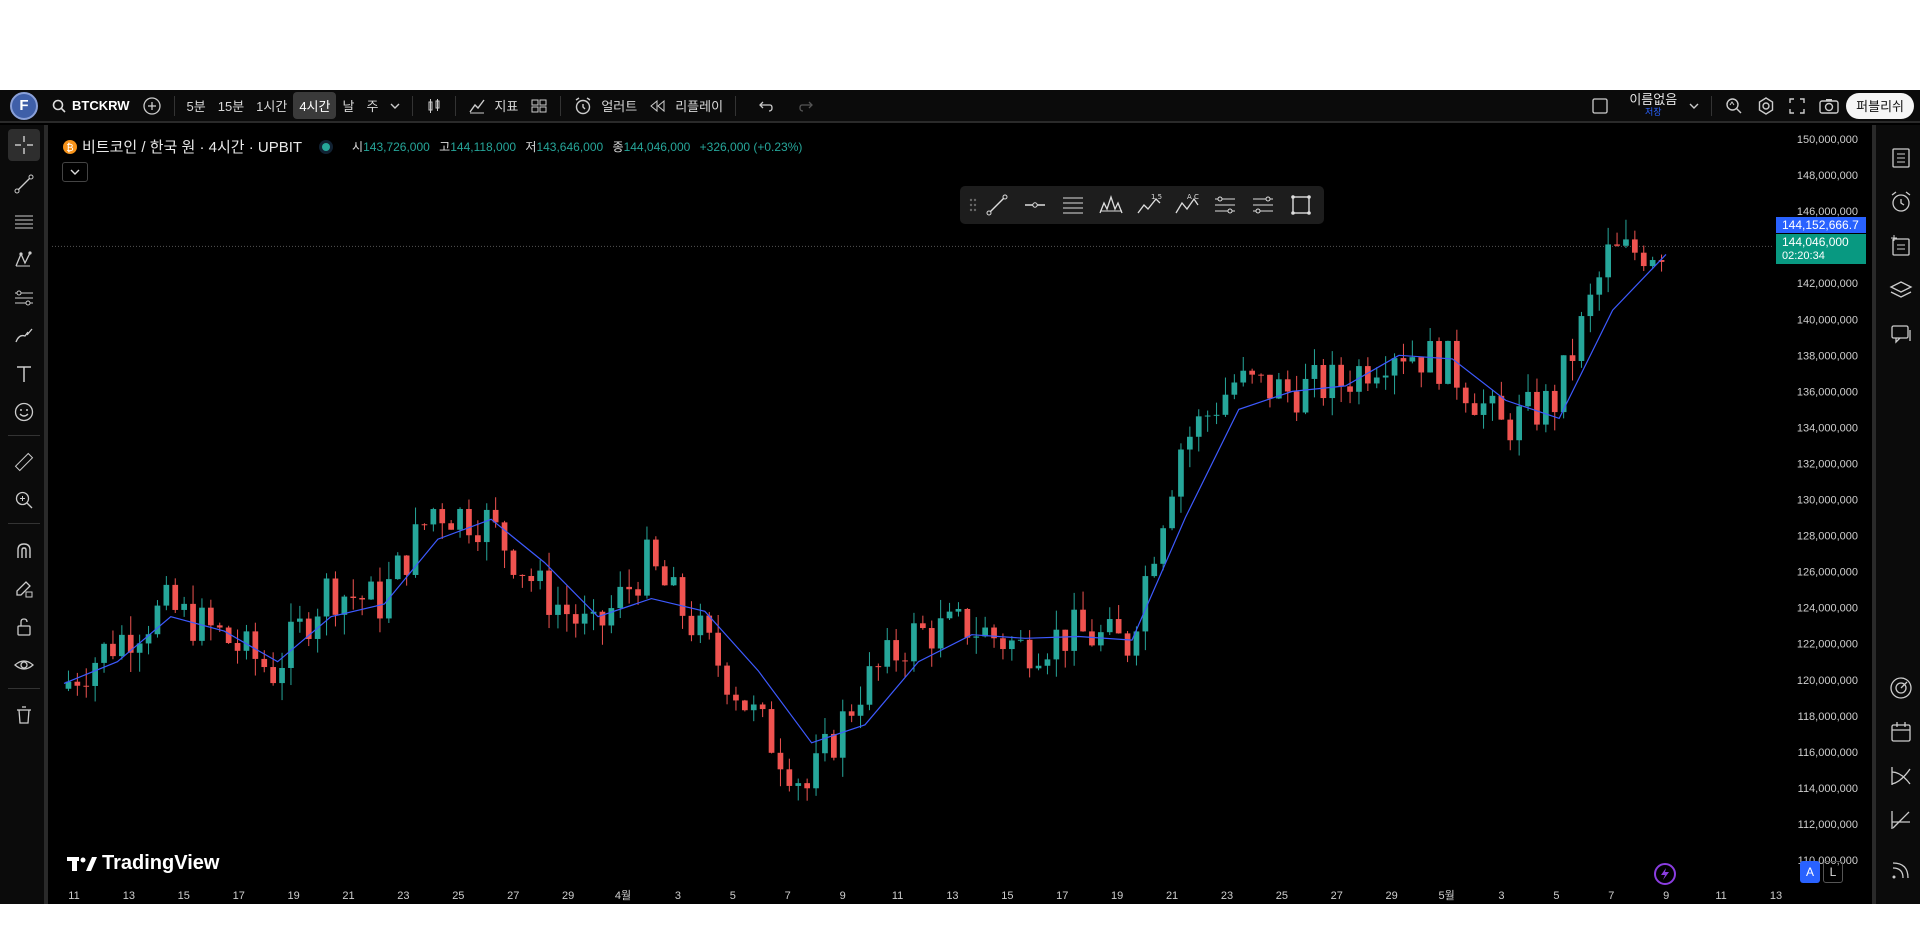 The width and height of the screenshot is (1920, 948). What do you see at coordinates (973, 205) in the screenshot?
I see `drag-handle-icon` at bounding box center [973, 205].